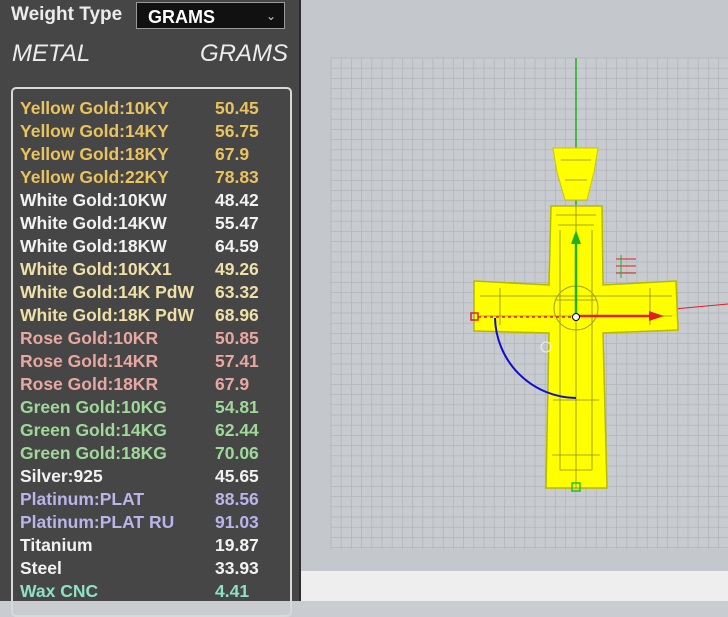 This screenshot has height=617, width=728. Describe the element at coordinates (152, 546) in the screenshot. I see `metal-weight-row: Titanium 19.87` at that location.